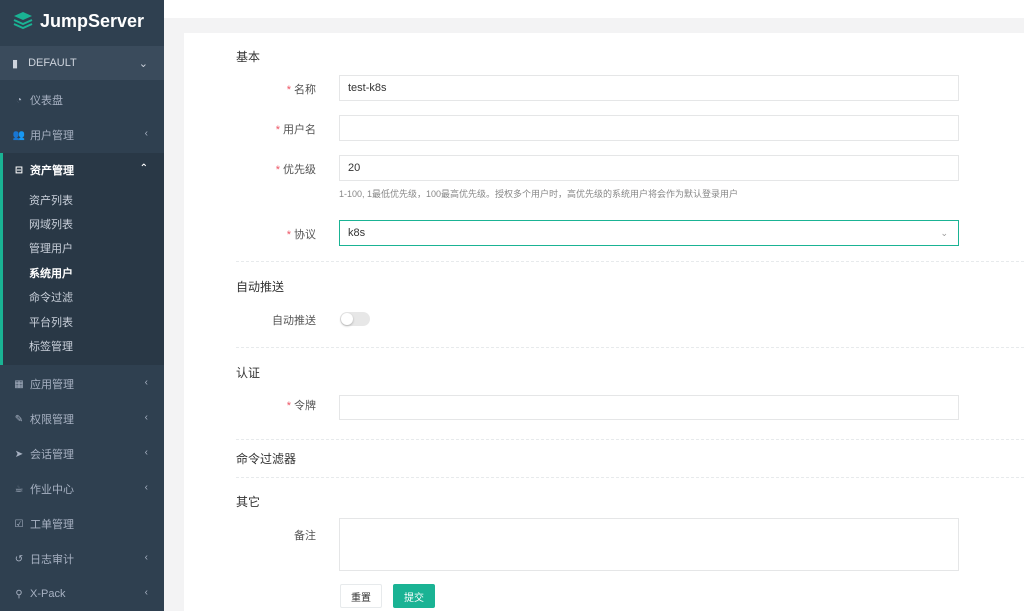  I want to click on protocol-value: k8s, so click(357, 233).